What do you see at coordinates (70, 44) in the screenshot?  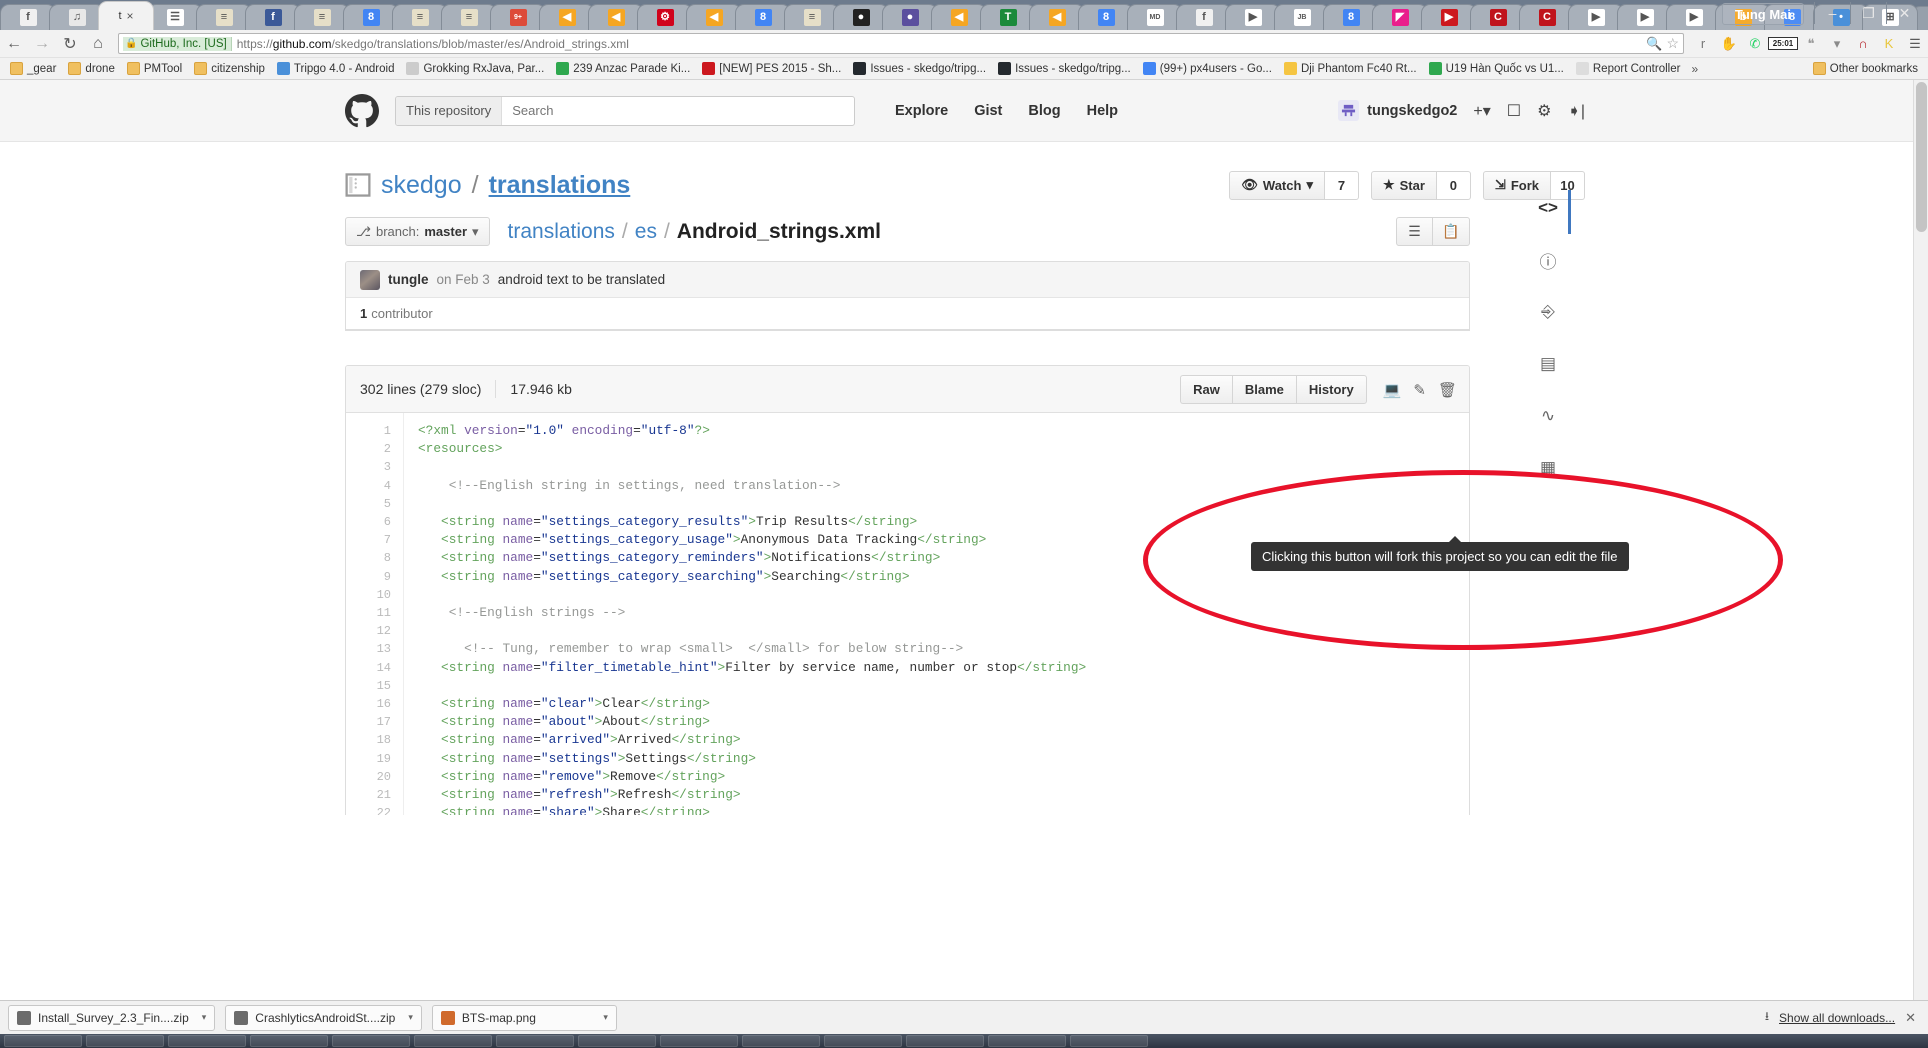 I see `reload-icon: ↻` at bounding box center [70, 44].